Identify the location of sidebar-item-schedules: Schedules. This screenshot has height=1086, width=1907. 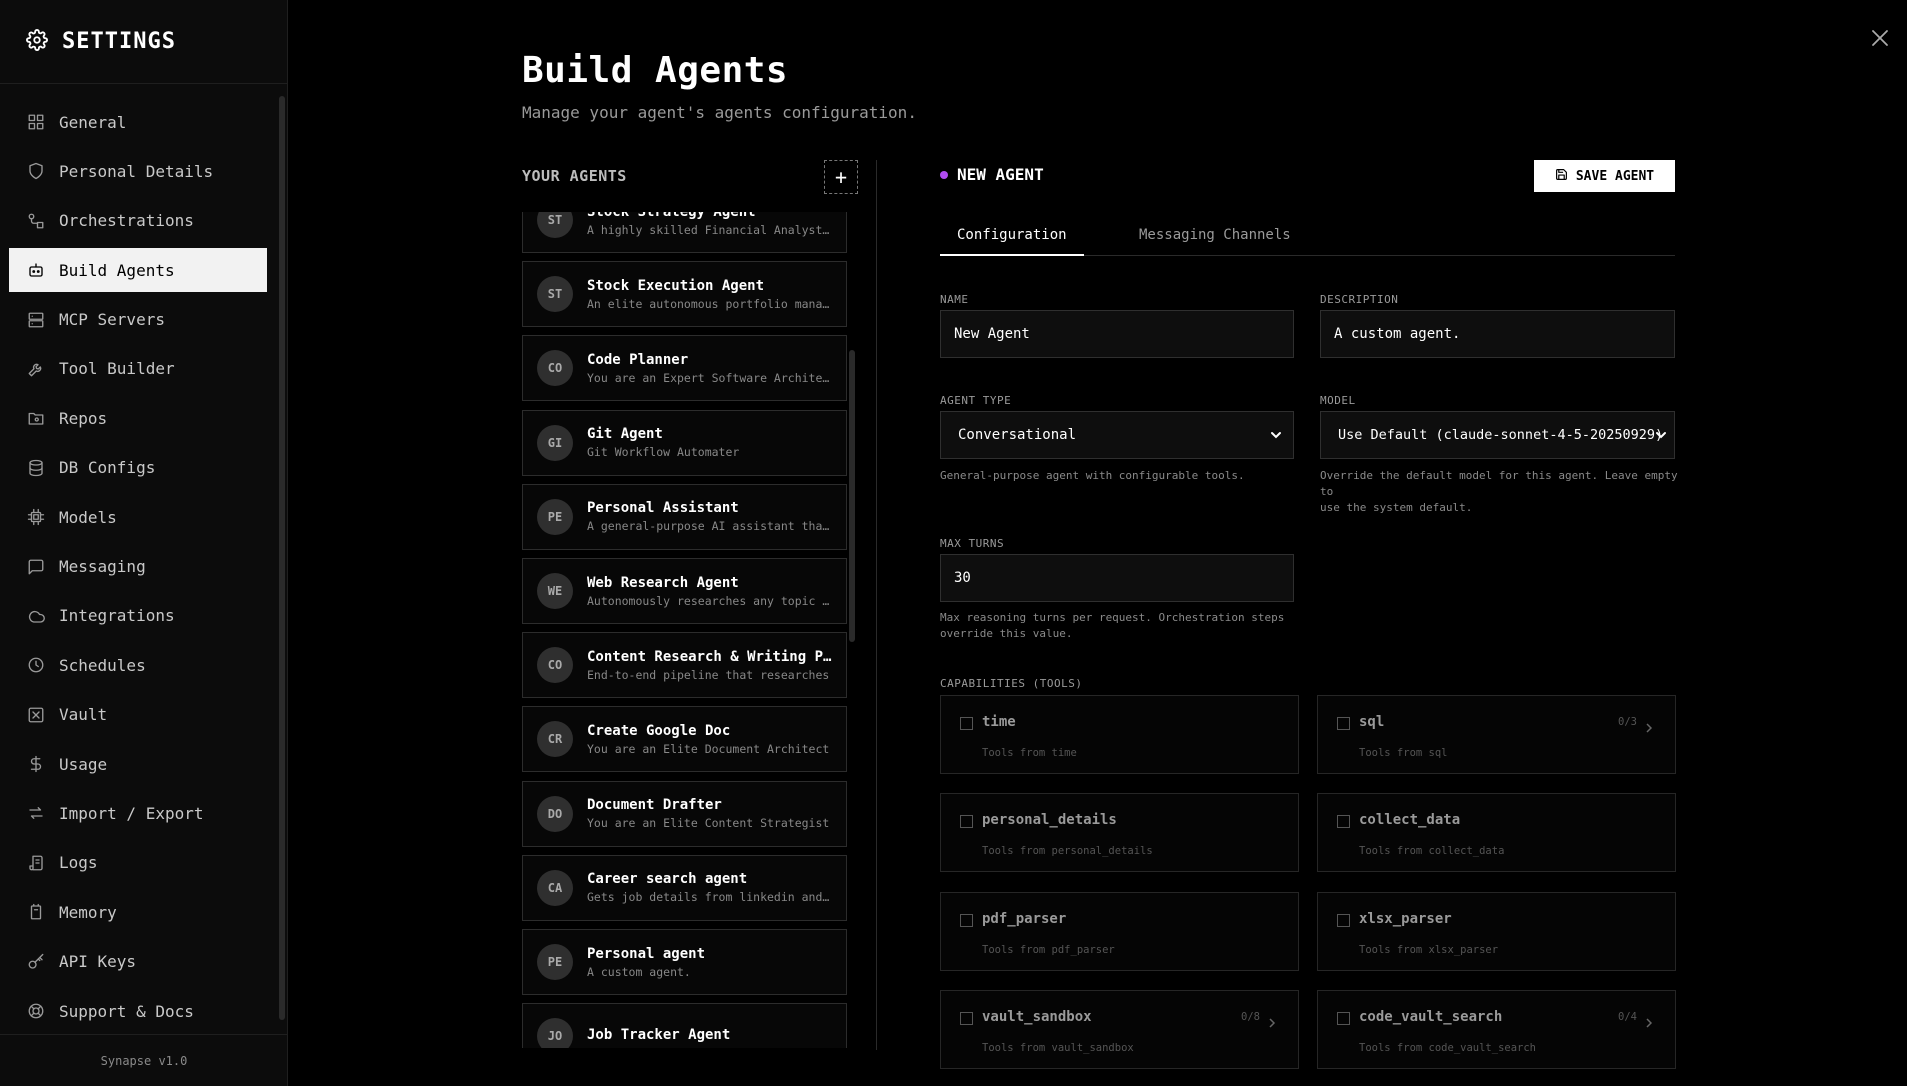
(138, 665).